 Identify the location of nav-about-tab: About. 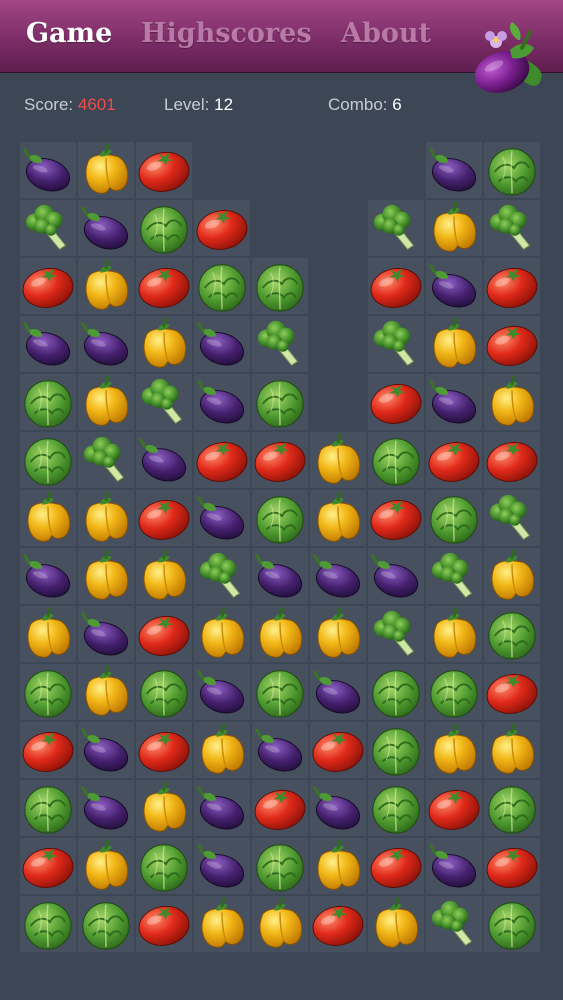
(386, 33).